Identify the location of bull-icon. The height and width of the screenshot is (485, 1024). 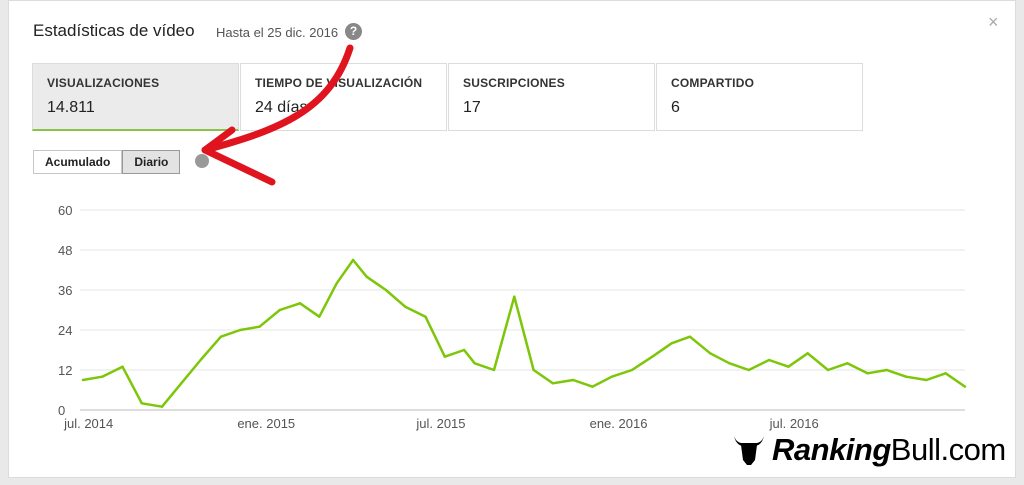
(749, 450).